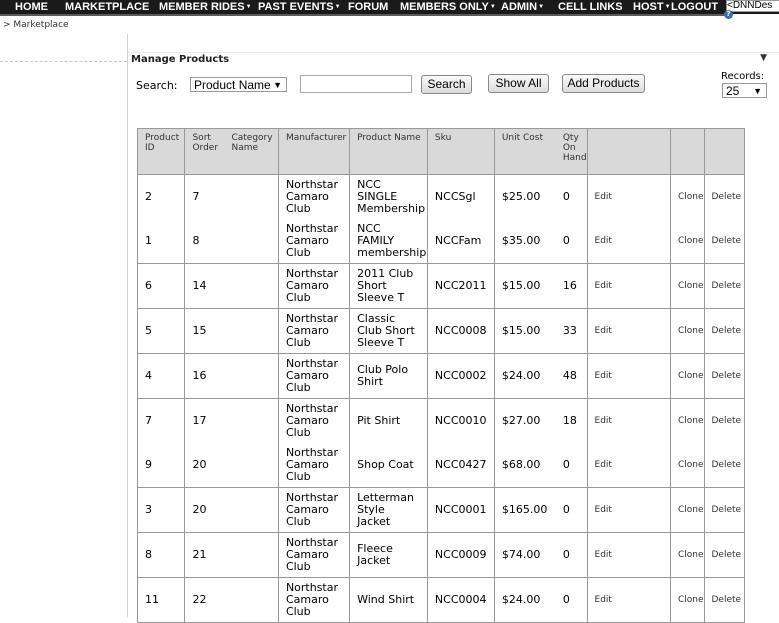  What do you see at coordinates (314, 151) in the screenshot?
I see `header-manufacturer: Manufacturer` at bounding box center [314, 151].